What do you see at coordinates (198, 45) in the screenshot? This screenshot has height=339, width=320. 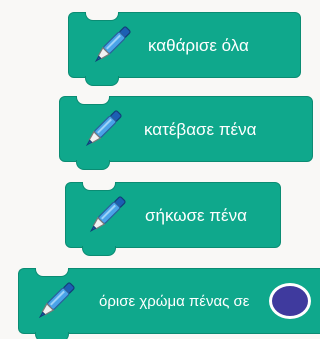 I see `clear-all-label: καθάρισε όλα` at bounding box center [198, 45].